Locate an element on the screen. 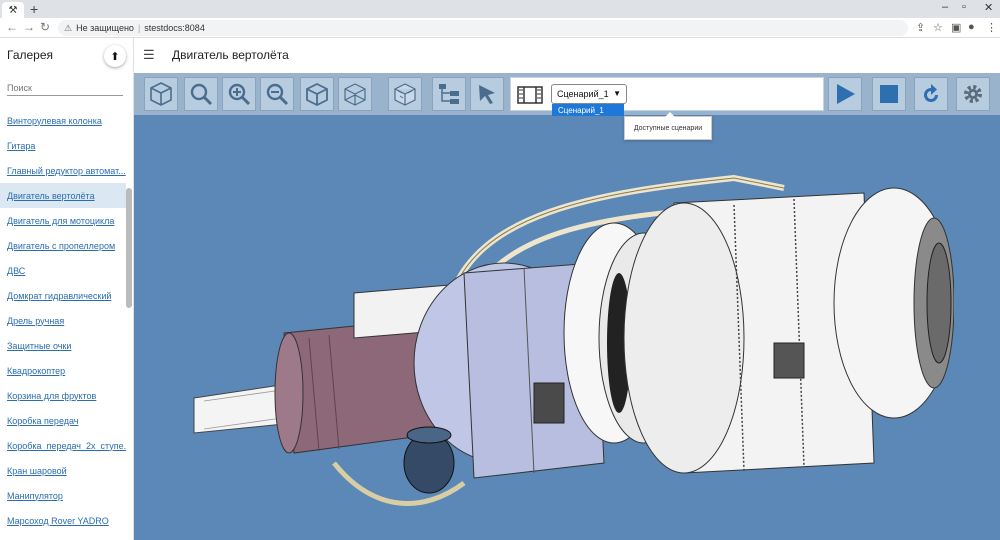 The width and height of the screenshot is (1000, 540). shaded-view-button is located at coordinates (317, 94).